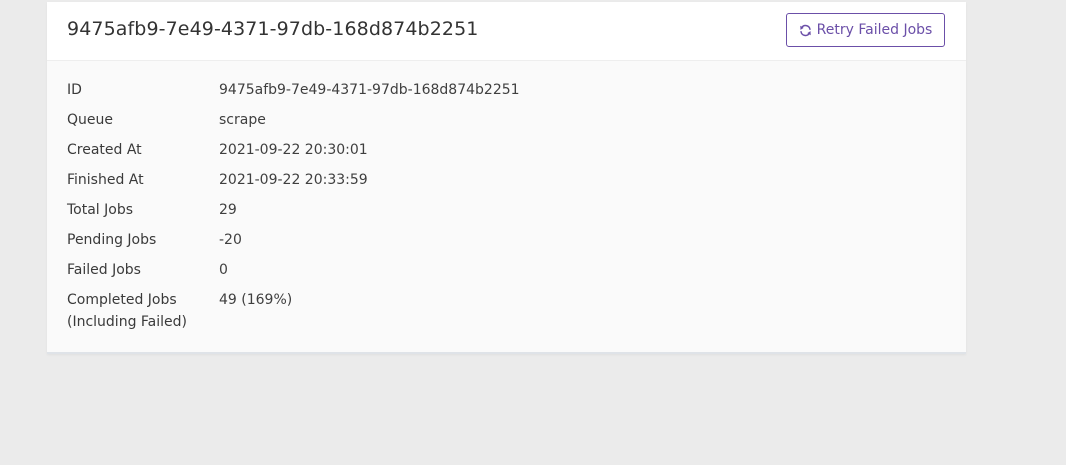 Image resolution: width=1066 pixels, height=465 pixels. Describe the element at coordinates (142, 311) in the screenshot. I see `detail-label: Completed Jobs (Including Failed)` at that location.